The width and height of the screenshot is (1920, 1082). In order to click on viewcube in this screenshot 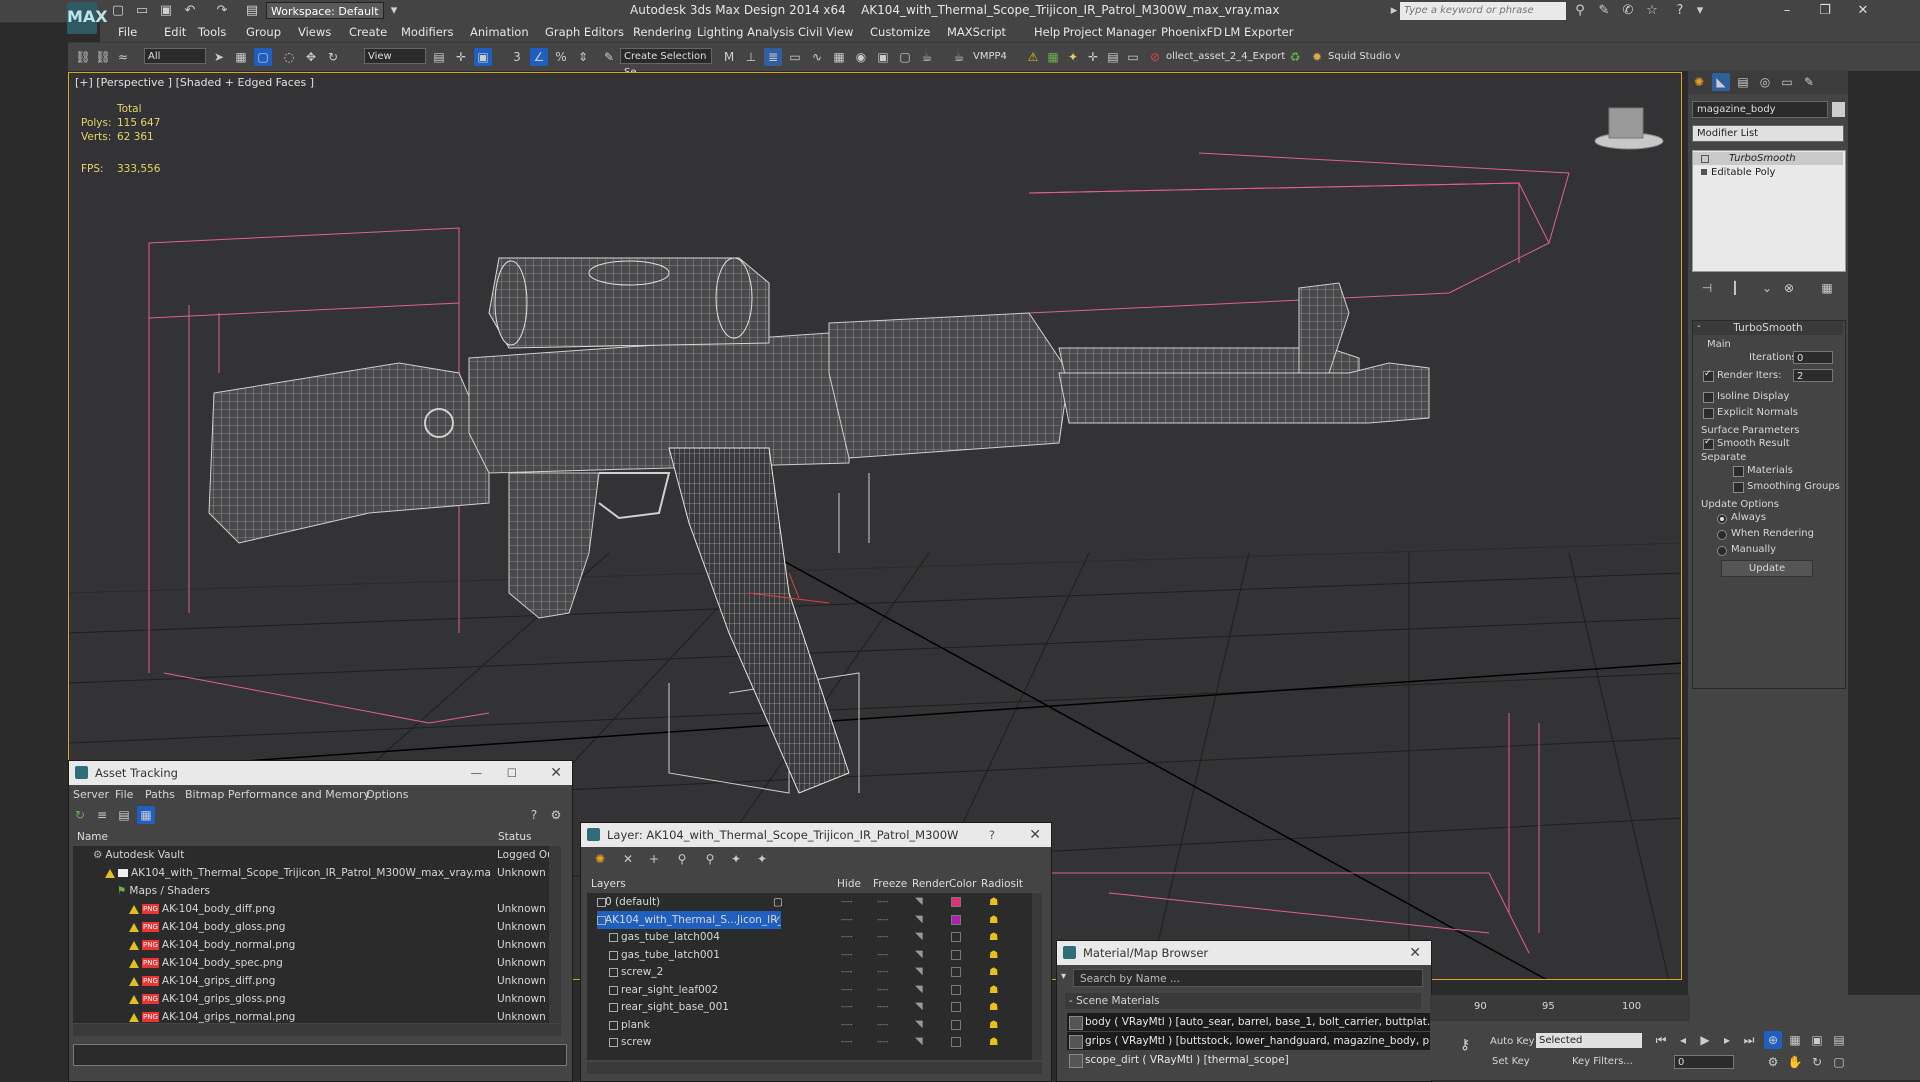, I will do `click(1629, 128)`.